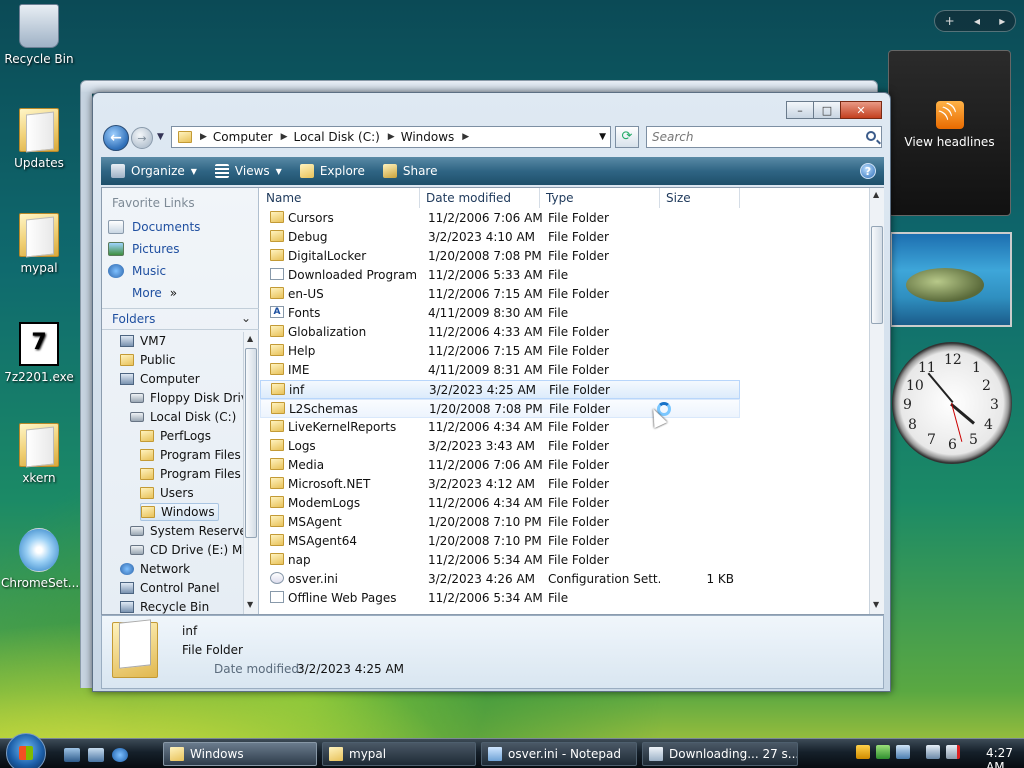 This screenshot has height=768, width=1024. Describe the element at coordinates (977, 21) in the screenshot. I see `previous-page-button: ◂` at that location.